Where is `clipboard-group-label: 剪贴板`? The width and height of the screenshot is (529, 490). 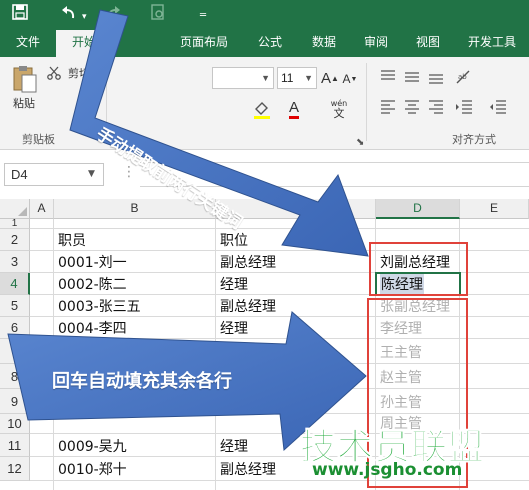
clipboard-group-label: 剪贴板 is located at coordinates (38, 139).